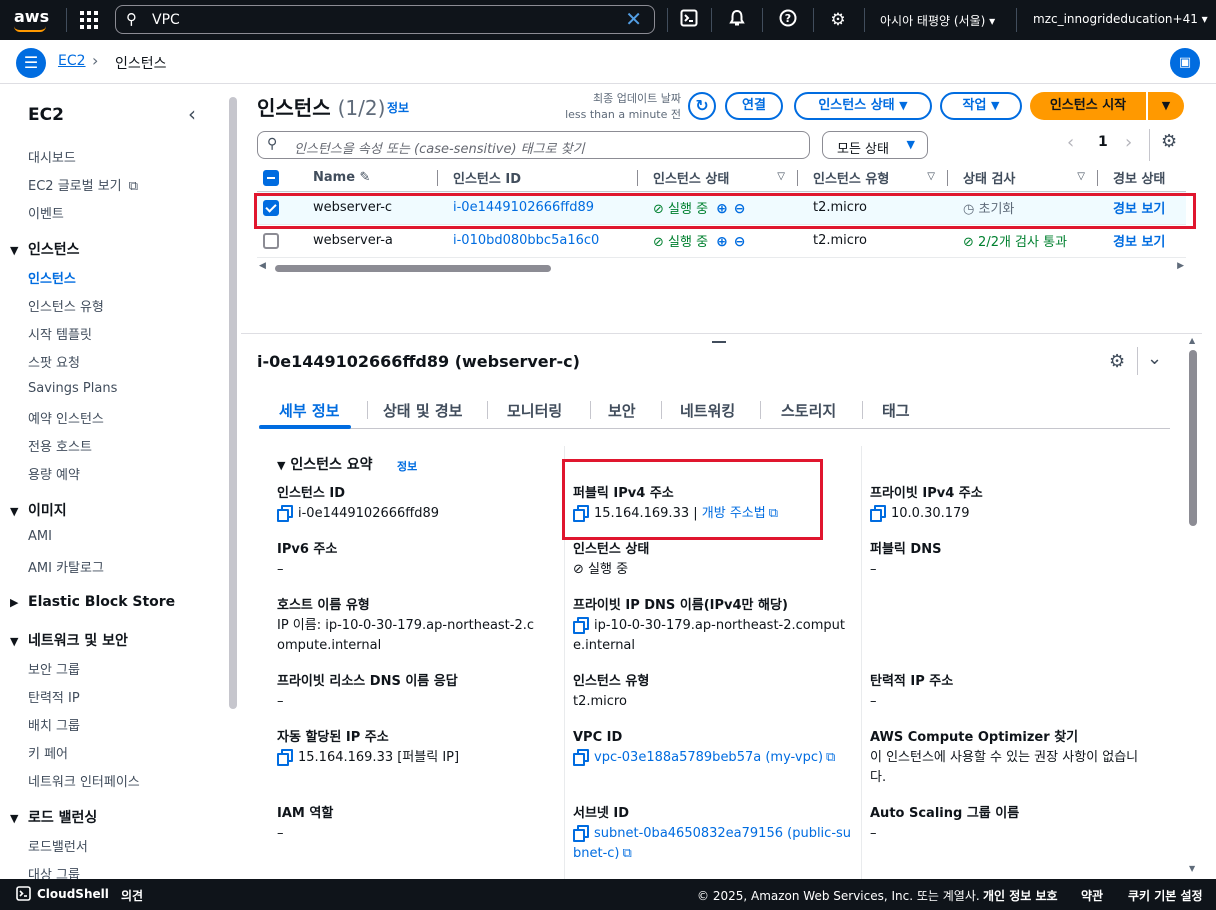  I want to click on feedback-link: 의견, so click(132, 895).